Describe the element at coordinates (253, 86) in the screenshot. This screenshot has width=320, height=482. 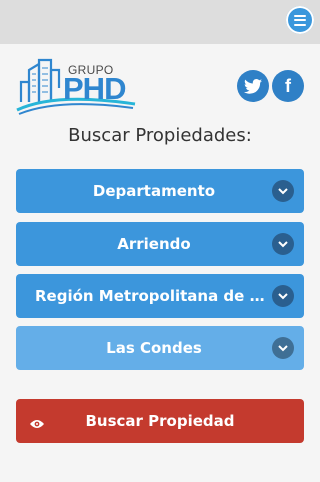
I see `twitter-icon` at that location.